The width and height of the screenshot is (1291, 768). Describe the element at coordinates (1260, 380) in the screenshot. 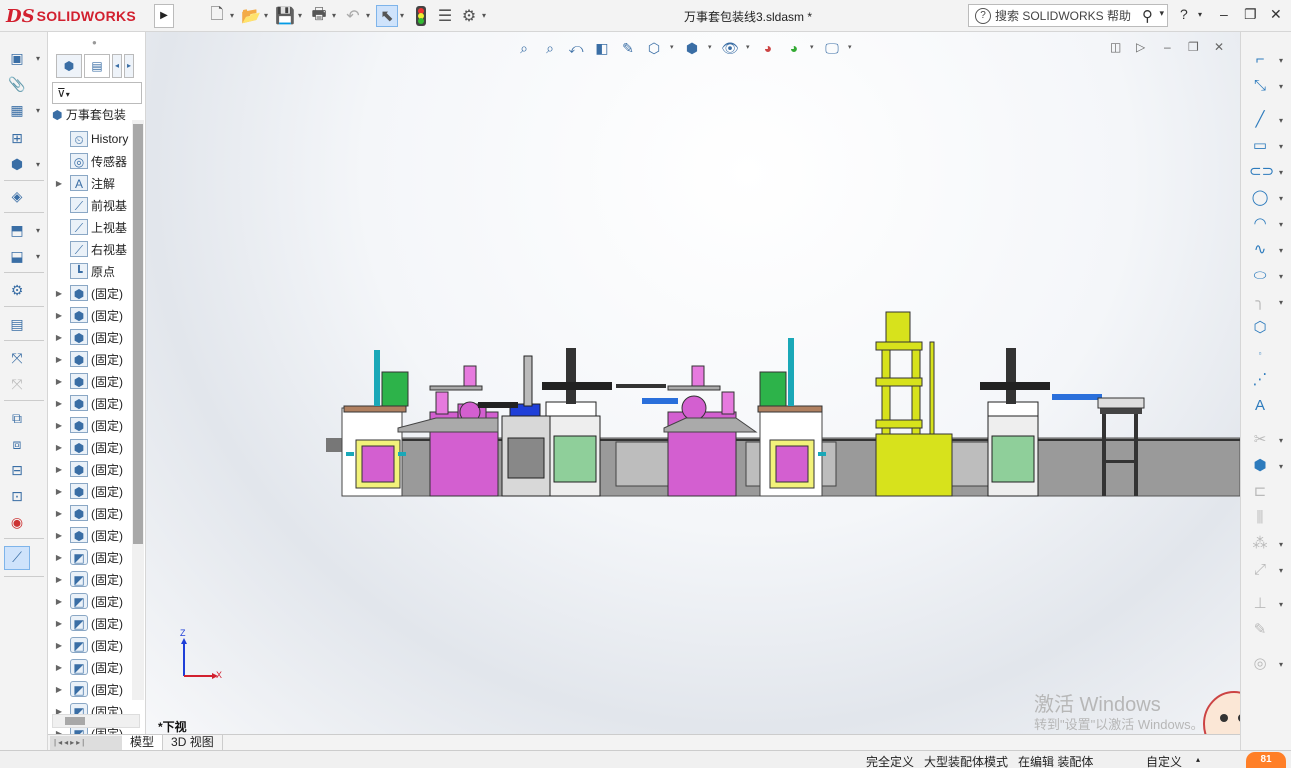

I see `centerline-icon: ⋰` at that location.